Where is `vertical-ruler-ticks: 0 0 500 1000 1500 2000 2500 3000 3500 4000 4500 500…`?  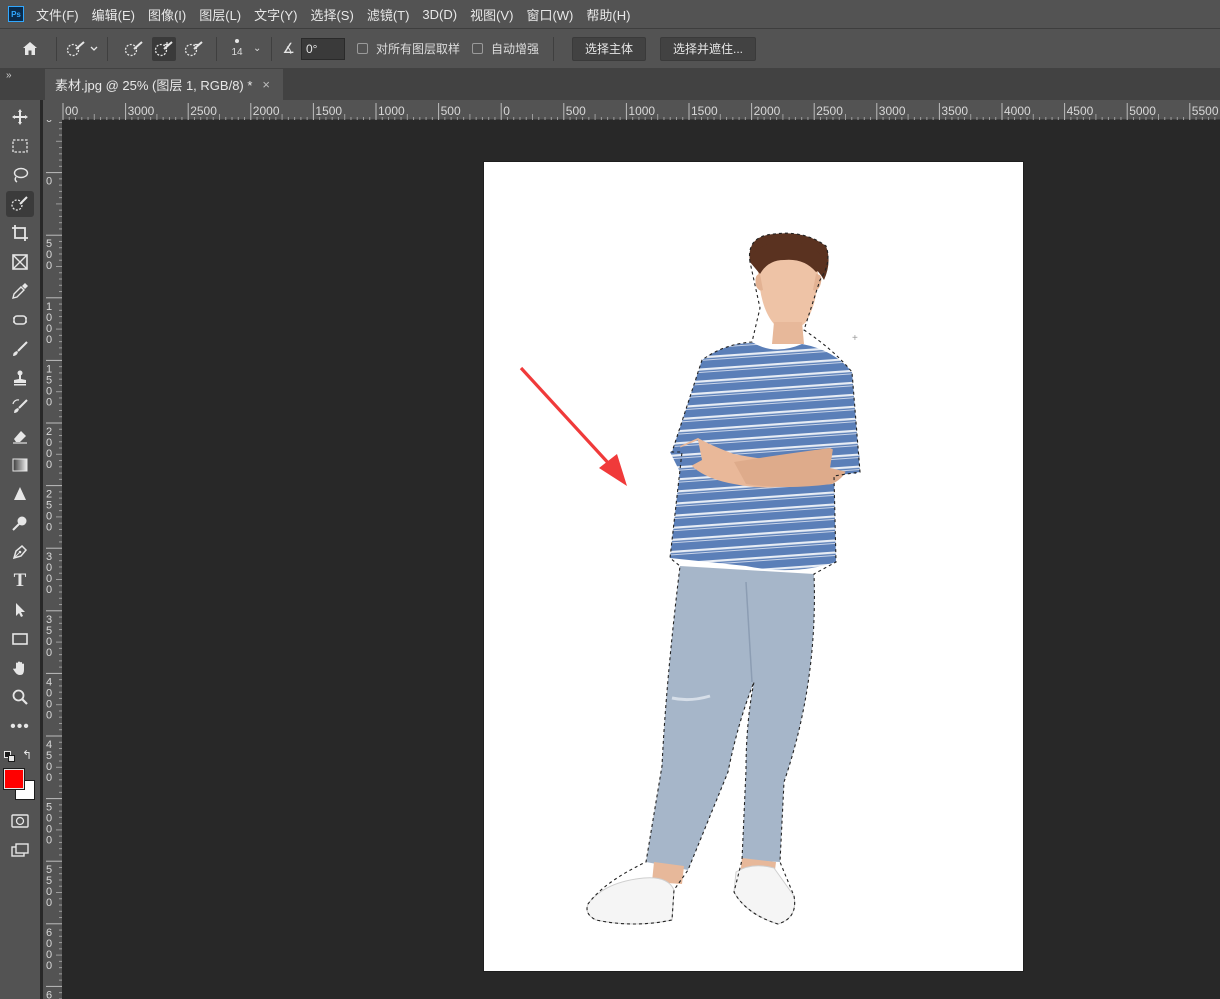 vertical-ruler-ticks: 0 0 500 1000 1500 2000 2500 3000 3500 4000 4500 500… is located at coordinates (54, 559).